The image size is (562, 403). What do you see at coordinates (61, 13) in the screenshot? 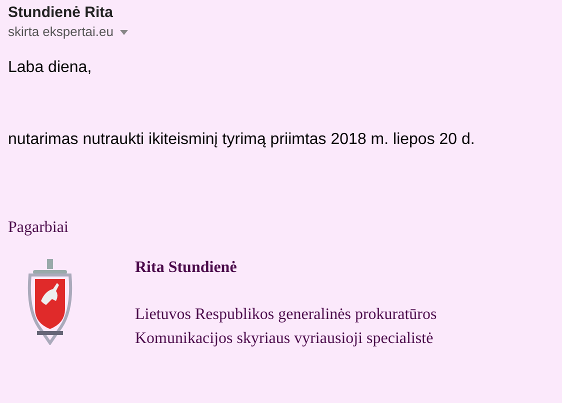
I see `sender-name: Stundienė Rita` at bounding box center [61, 13].